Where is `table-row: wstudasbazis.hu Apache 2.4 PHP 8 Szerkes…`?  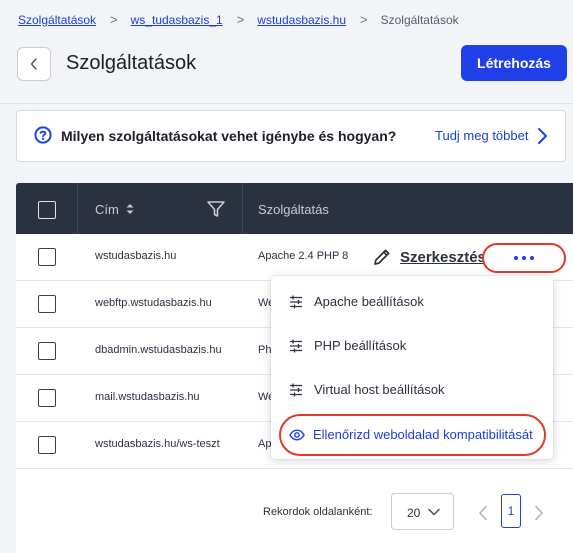
table-row: wstudasbazis.hu Apache 2.4 PHP 8 Szerkes… is located at coordinates (294, 257).